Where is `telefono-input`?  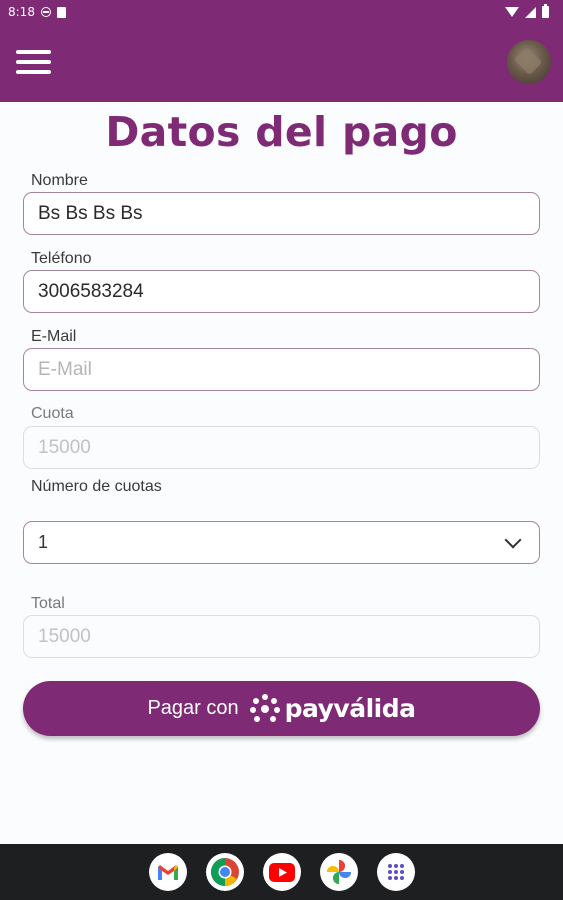 telefono-input is located at coordinates (281, 291).